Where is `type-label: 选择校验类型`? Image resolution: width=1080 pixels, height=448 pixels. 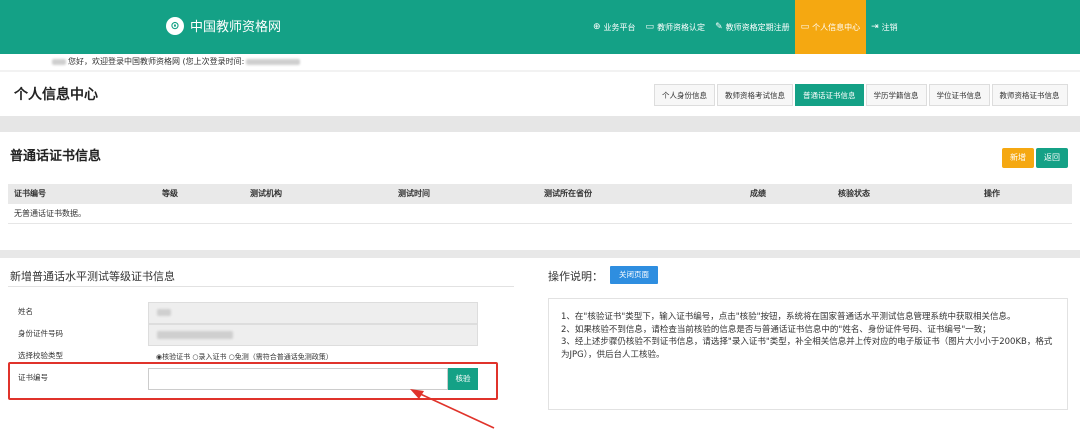
type-label: 选择校验类型 is located at coordinates (40, 355).